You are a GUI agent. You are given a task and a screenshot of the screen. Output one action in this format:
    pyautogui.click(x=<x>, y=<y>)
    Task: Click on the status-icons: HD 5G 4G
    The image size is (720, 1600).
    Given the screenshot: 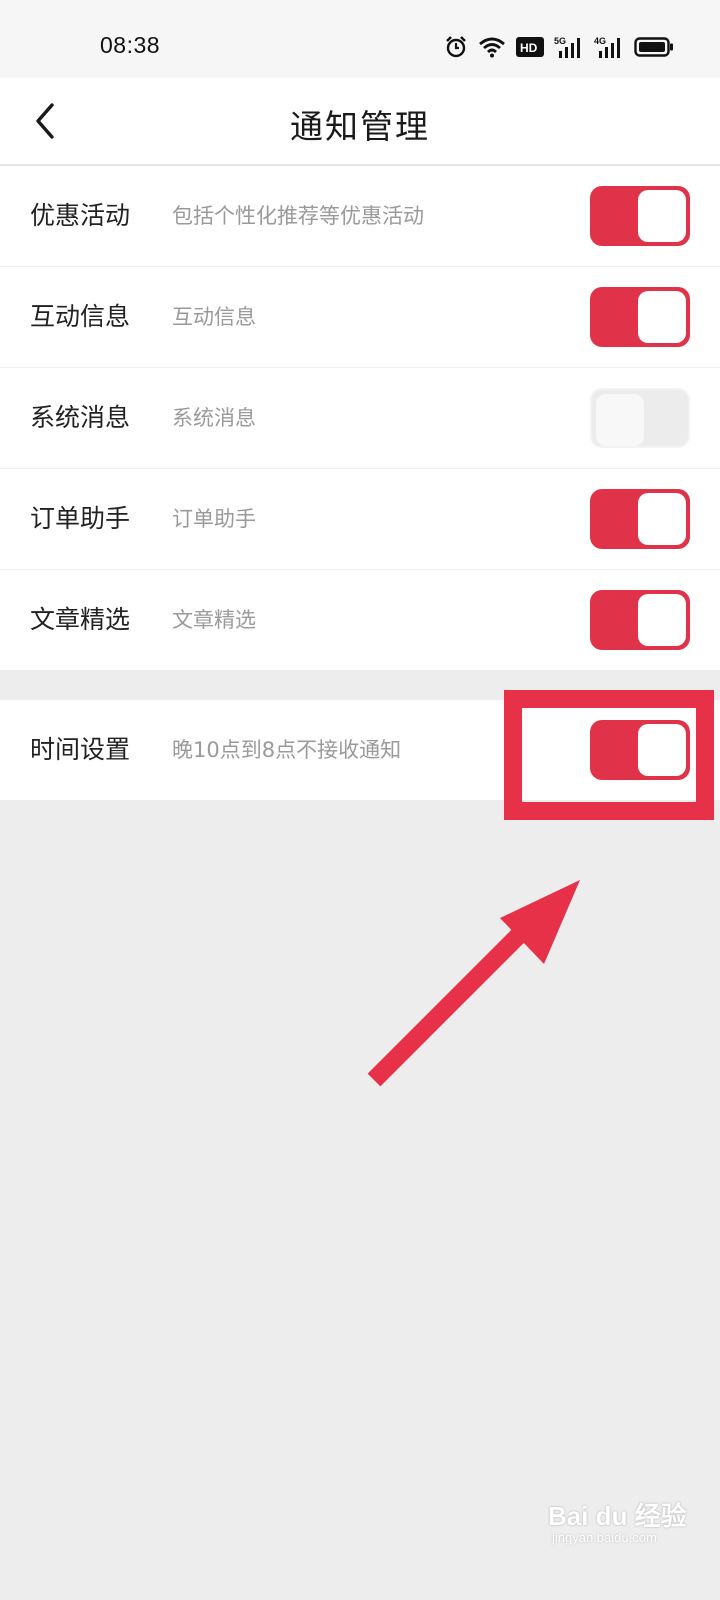 What is the action you would take?
    pyautogui.click(x=559, y=47)
    